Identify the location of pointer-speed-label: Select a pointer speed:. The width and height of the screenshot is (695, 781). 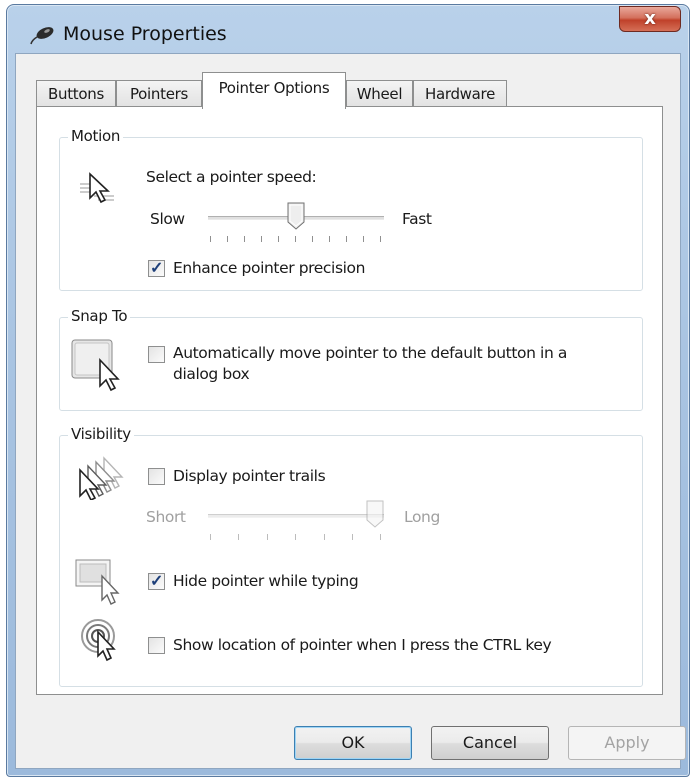
(231, 177).